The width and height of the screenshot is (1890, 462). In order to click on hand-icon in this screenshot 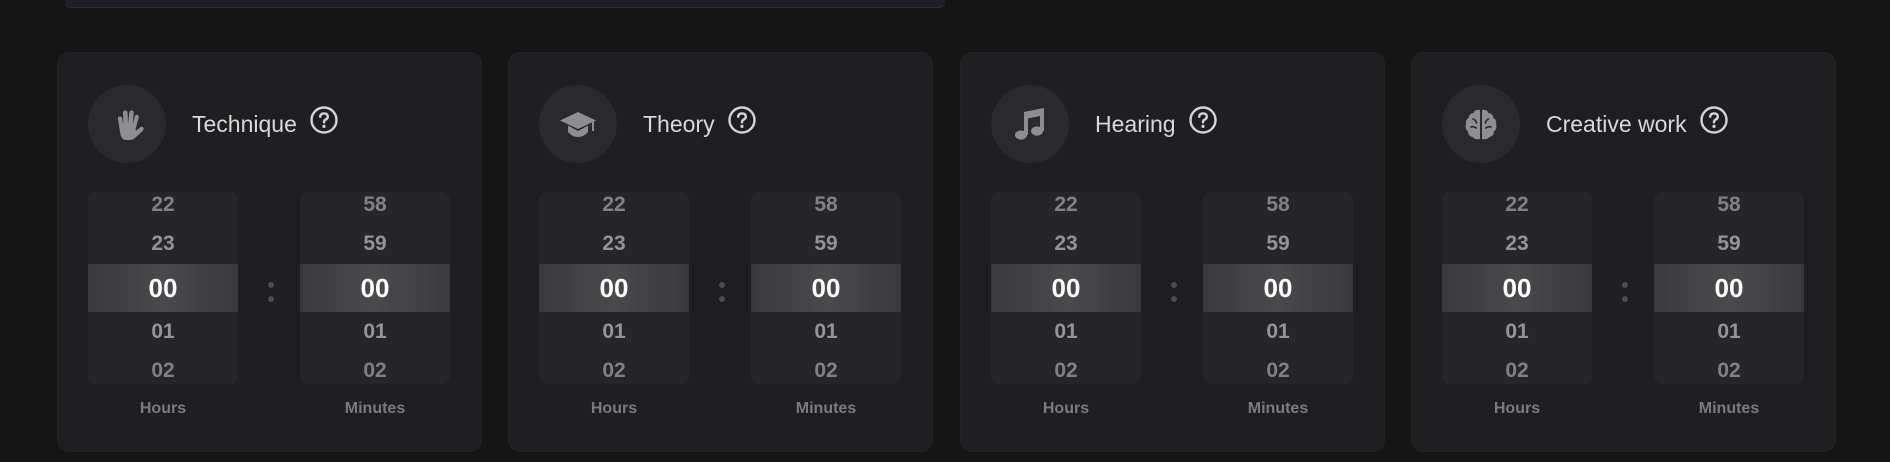, I will do `click(127, 124)`.